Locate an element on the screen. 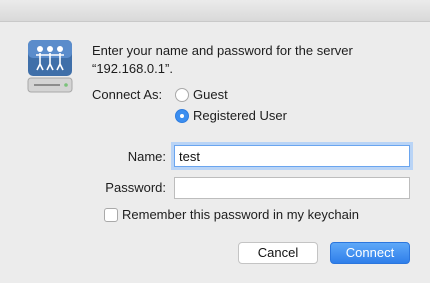 This screenshot has height=283, width=430. name-label: Name: is located at coordinates (146, 156).